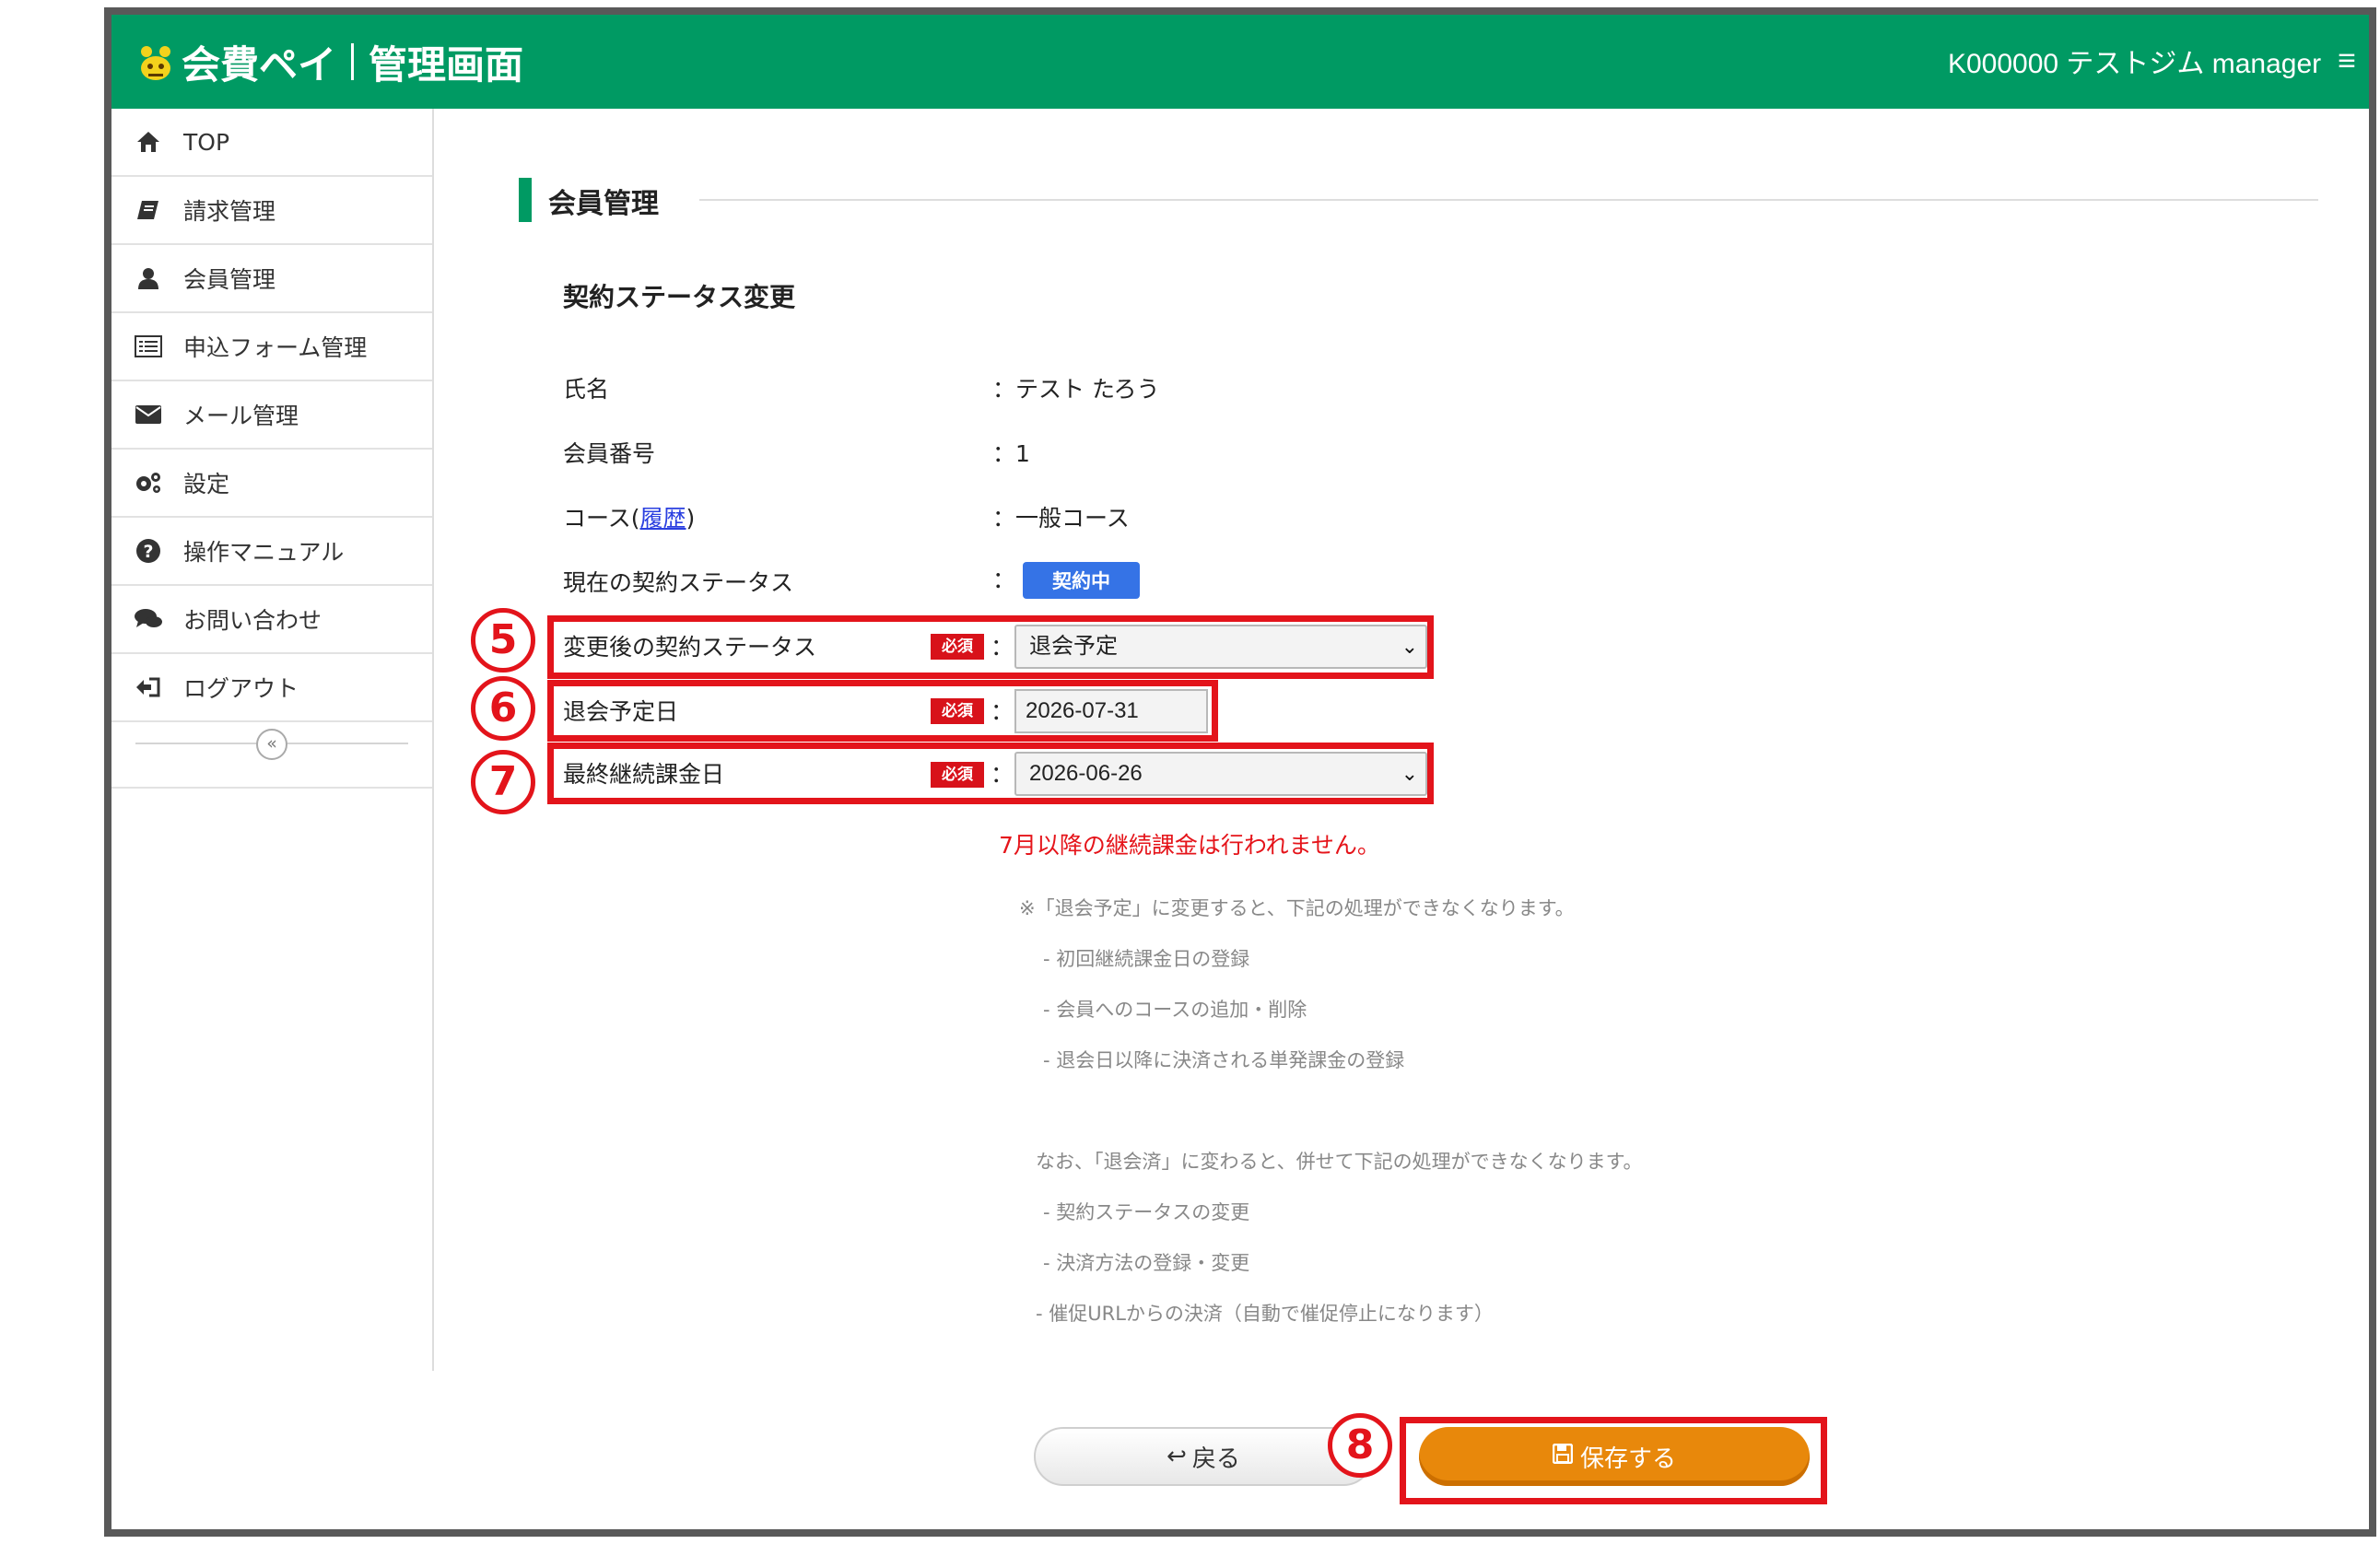  I want to click on course-label: コース(履歴), so click(629, 517).